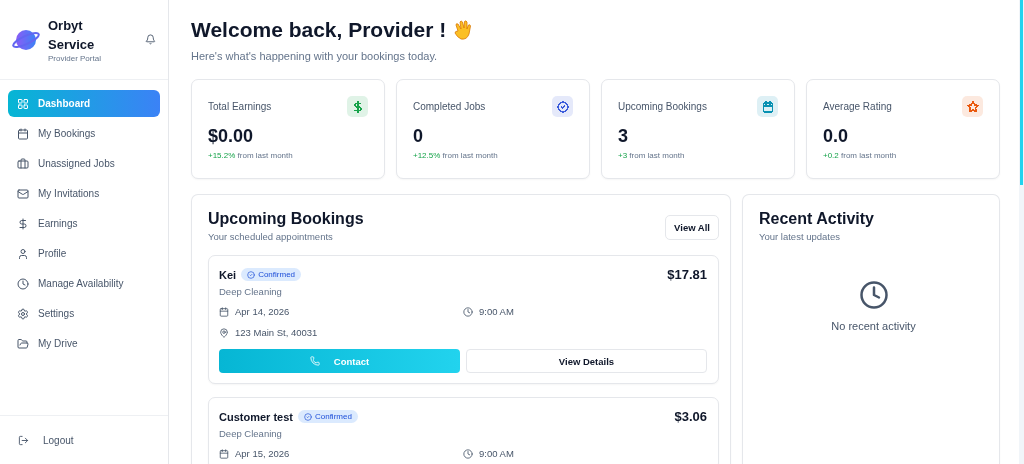  What do you see at coordinates (84, 133) in the screenshot?
I see `sidebar-item: My Bookings` at bounding box center [84, 133].